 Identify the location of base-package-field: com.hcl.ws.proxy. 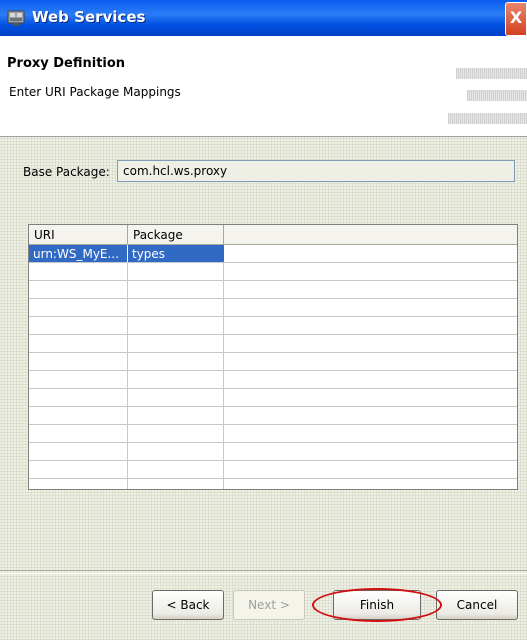
(316, 171).